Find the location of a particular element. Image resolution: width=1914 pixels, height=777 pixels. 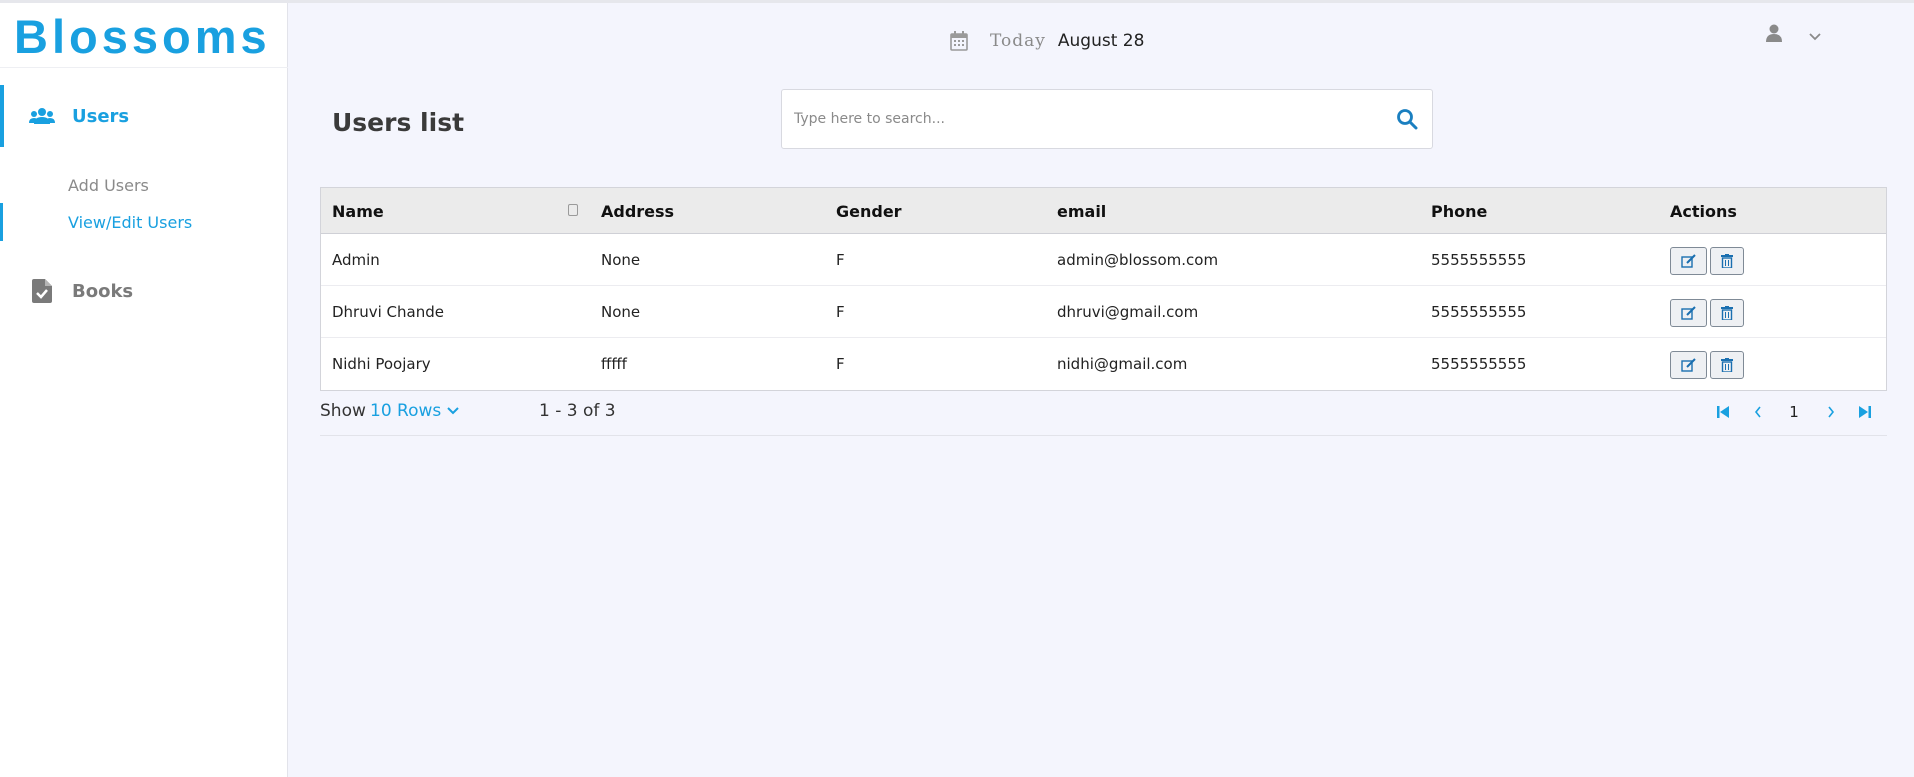

logo-divider is located at coordinates (144, 67).